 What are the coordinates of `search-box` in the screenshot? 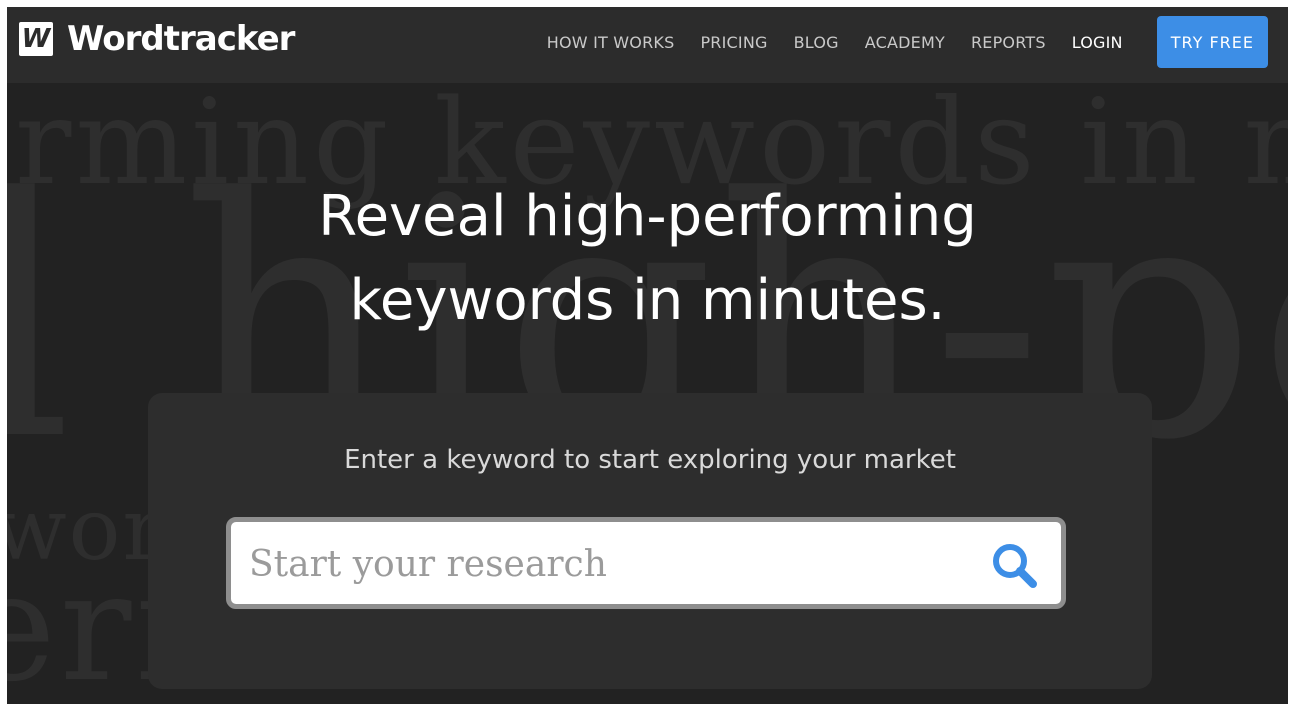 It's located at (646, 563).